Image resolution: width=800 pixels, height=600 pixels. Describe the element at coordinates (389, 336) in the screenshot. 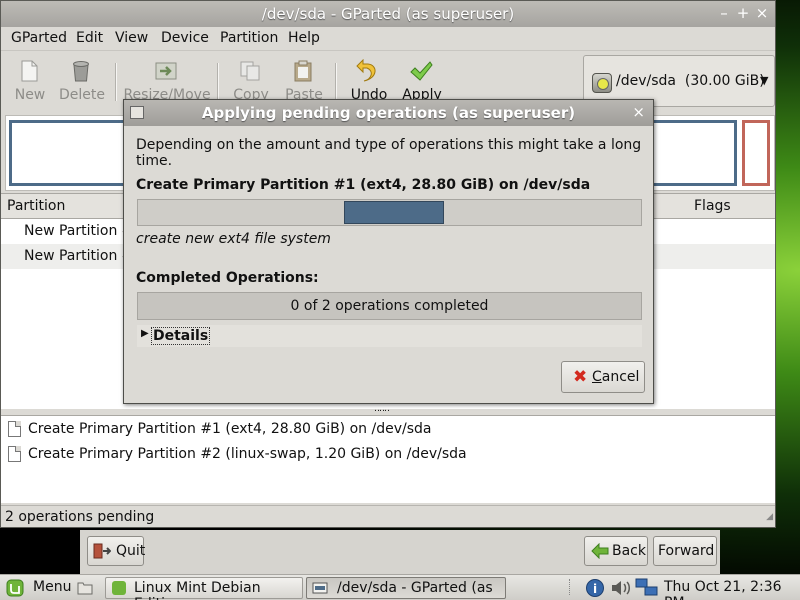

I see `details-expander: ▶ Details` at that location.